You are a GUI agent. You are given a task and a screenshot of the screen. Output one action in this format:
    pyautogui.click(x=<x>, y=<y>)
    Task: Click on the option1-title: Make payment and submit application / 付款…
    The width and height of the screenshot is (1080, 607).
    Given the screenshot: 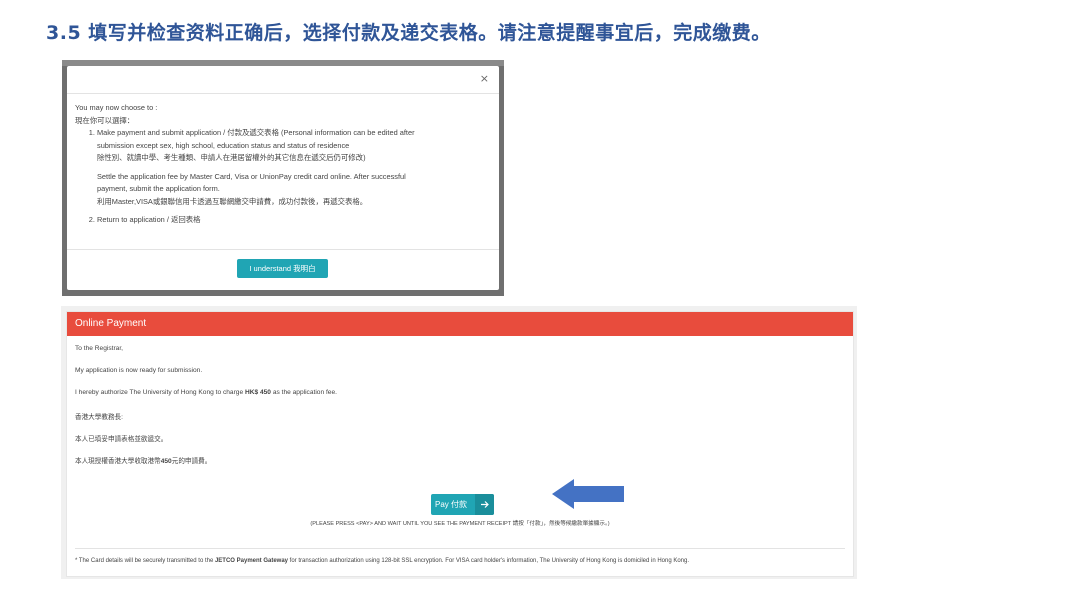 What is the action you would take?
    pyautogui.click(x=294, y=133)
    